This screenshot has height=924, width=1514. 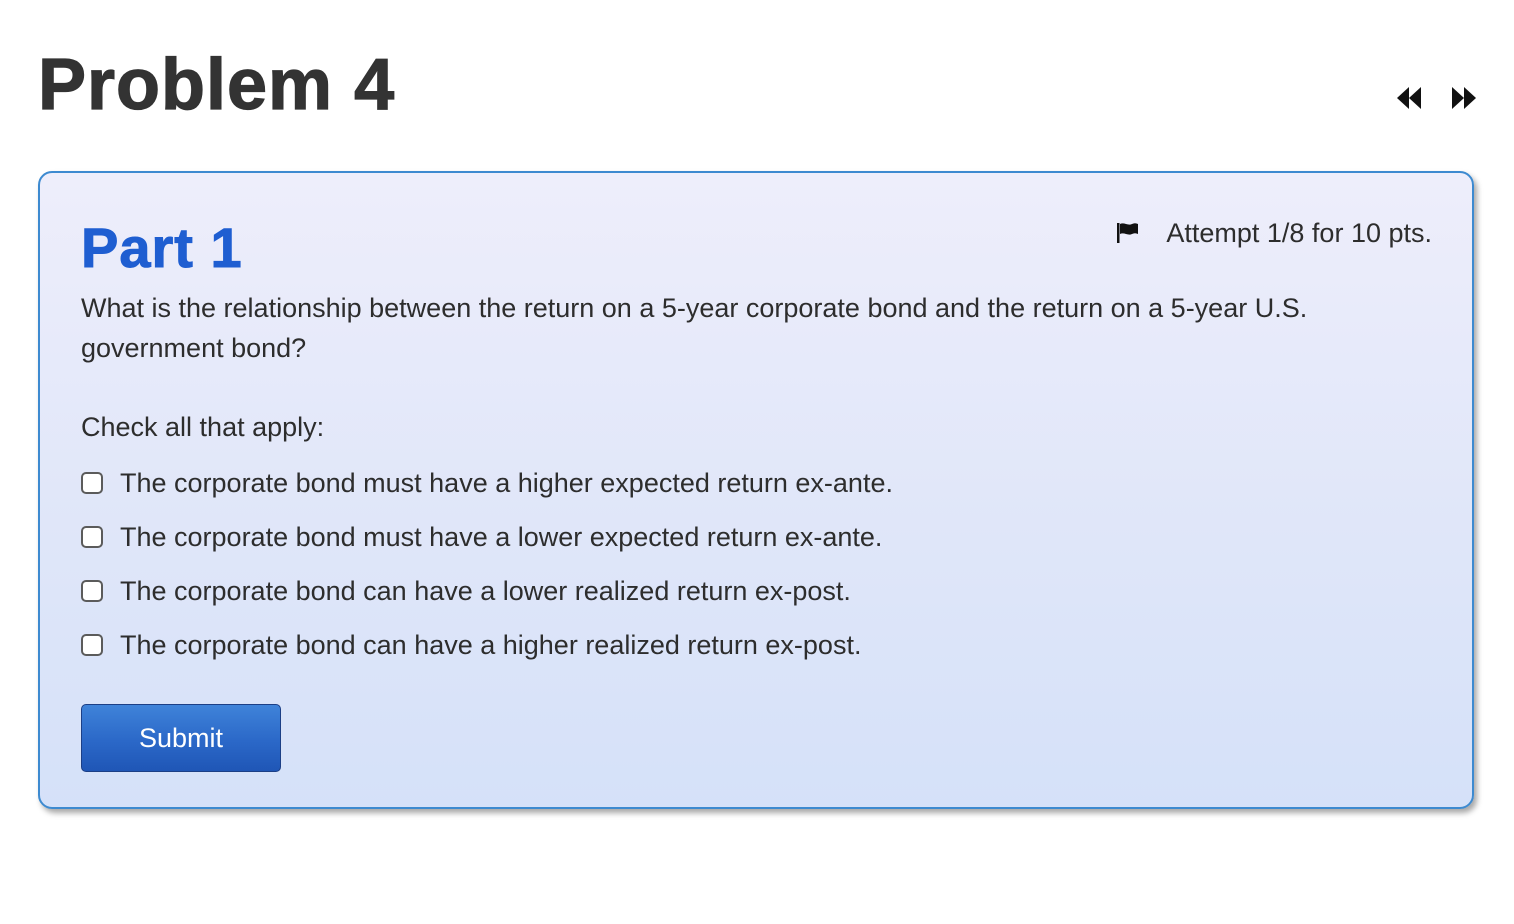 What do you see at coordinates (181, 738) in the screenshot?
I see `submit-button: Submit` at bounding box center [181, 738].